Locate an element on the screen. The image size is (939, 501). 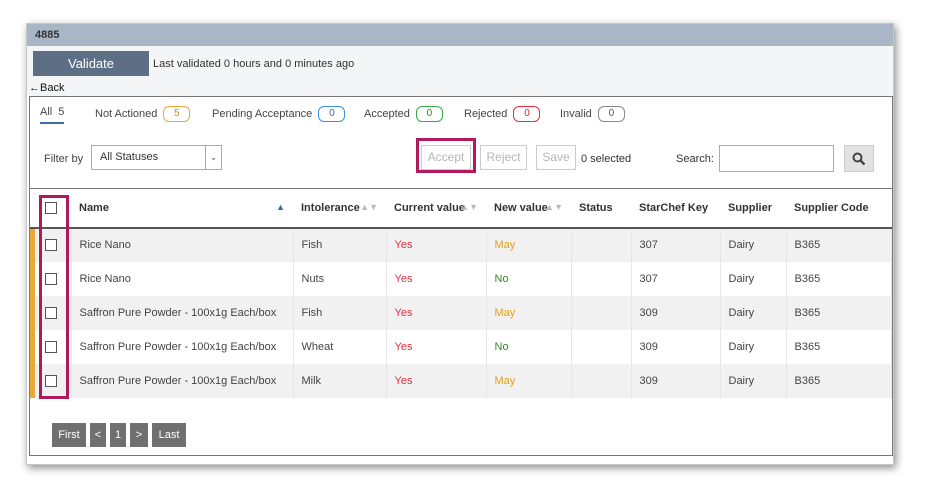
search-label: Search: is located at coordinates (695, 159).